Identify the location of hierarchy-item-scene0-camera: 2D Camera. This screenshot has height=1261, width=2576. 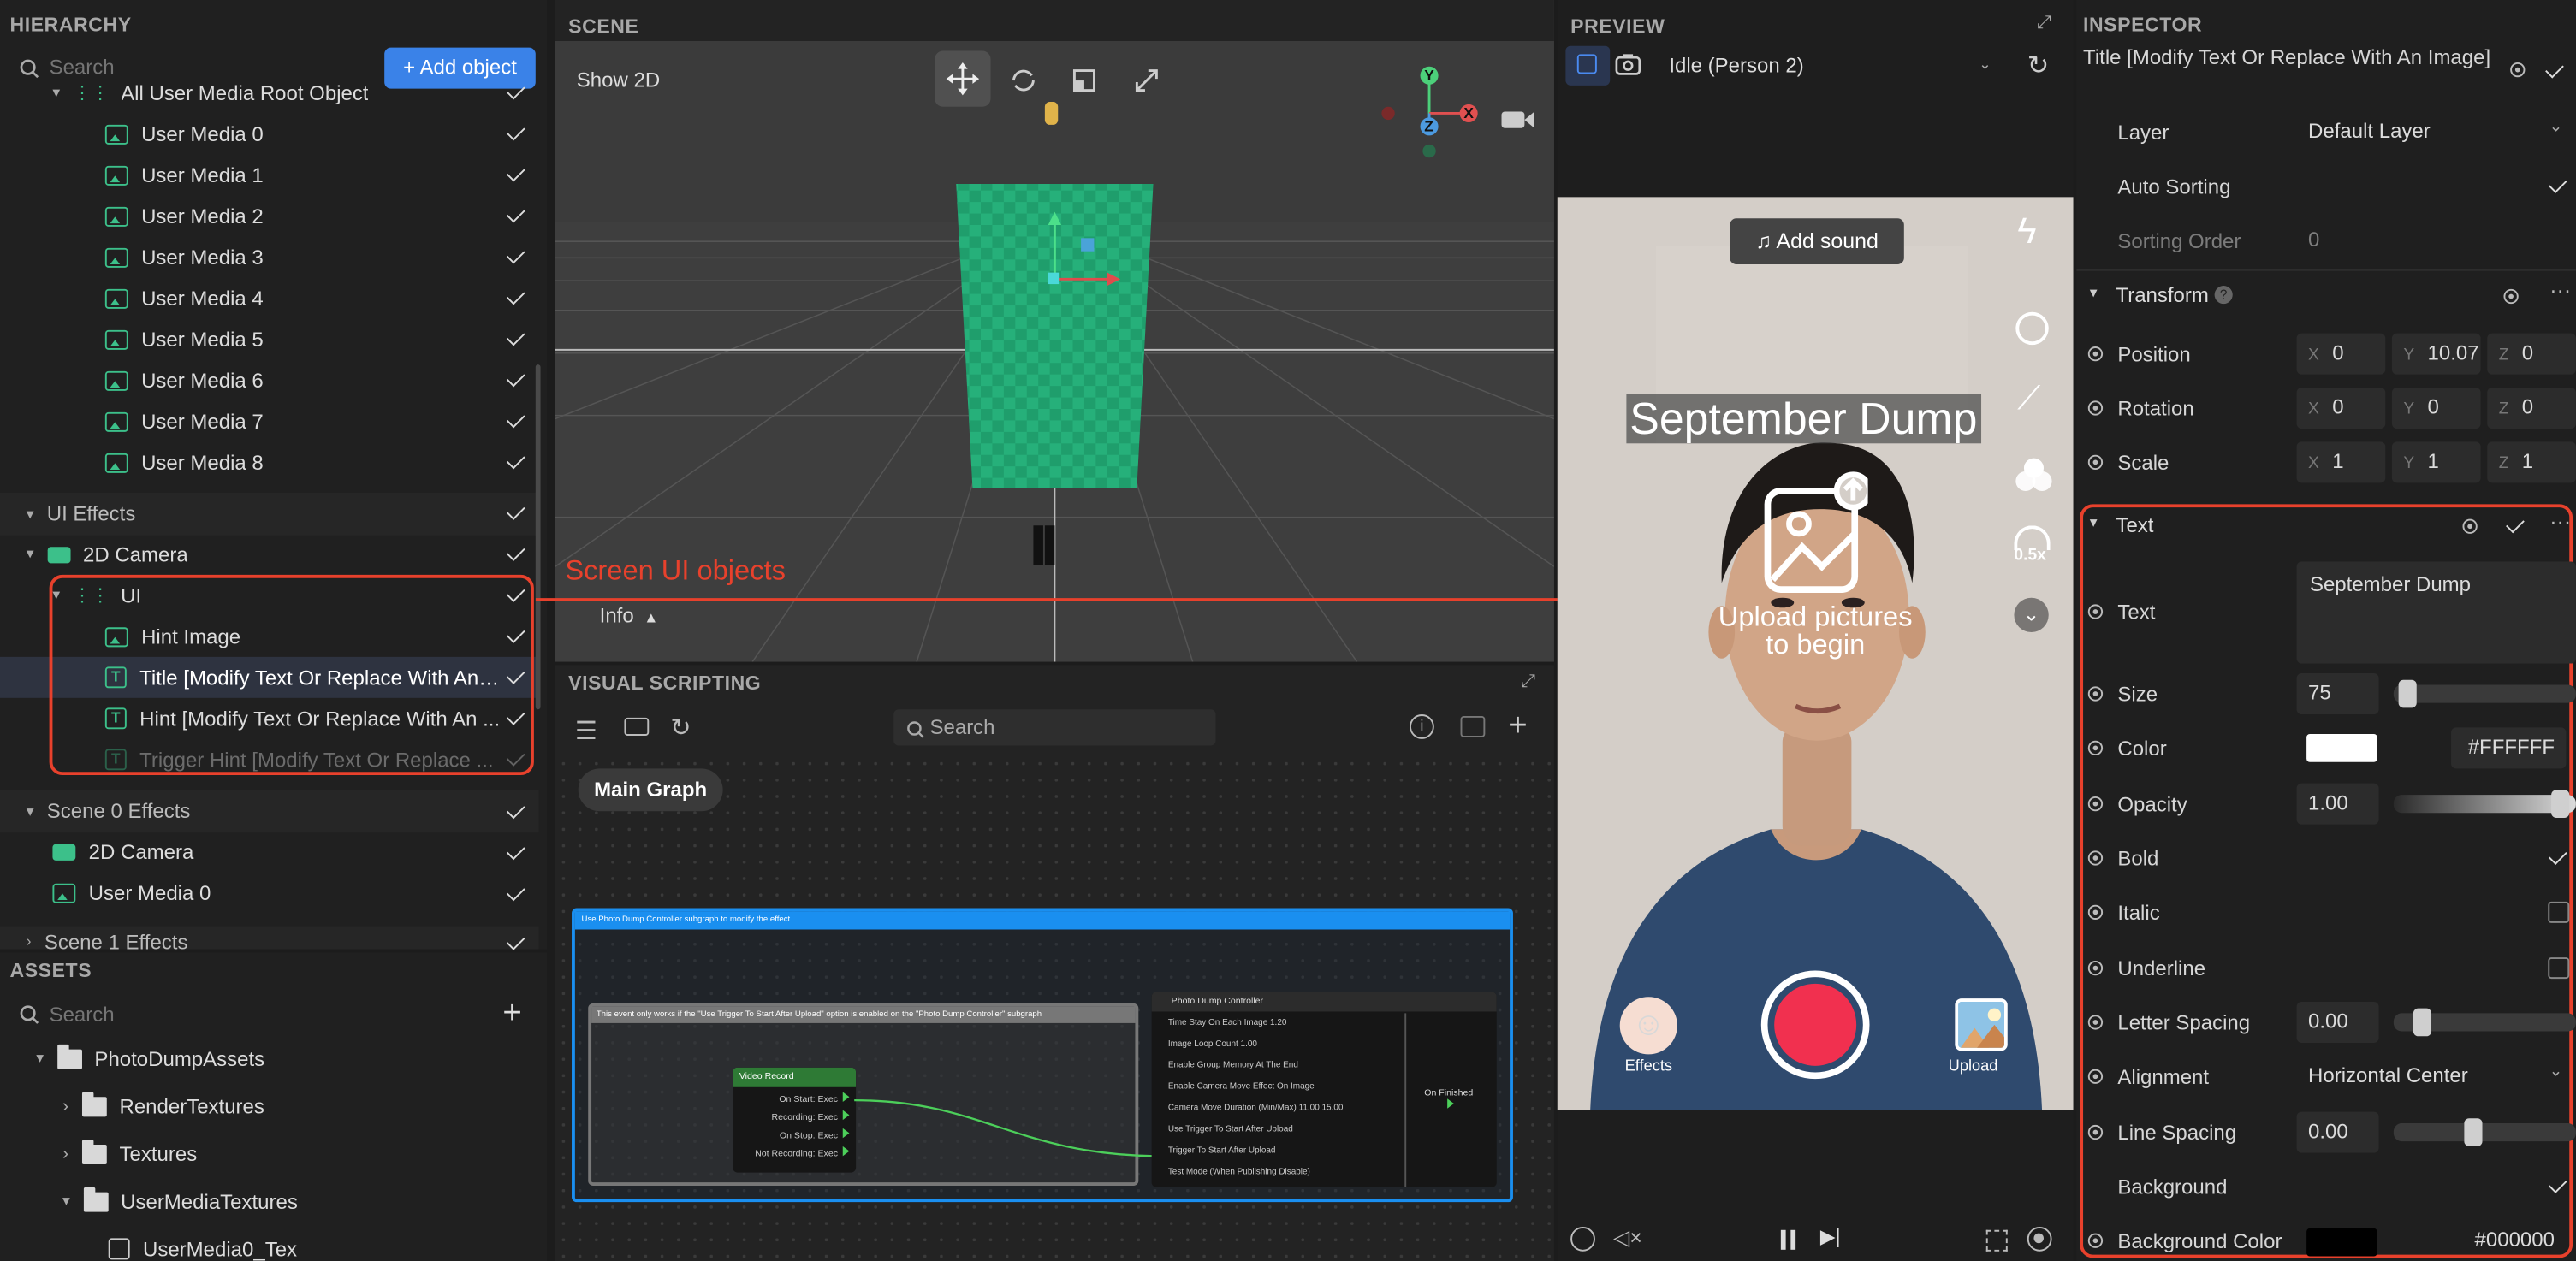
(269, 852).